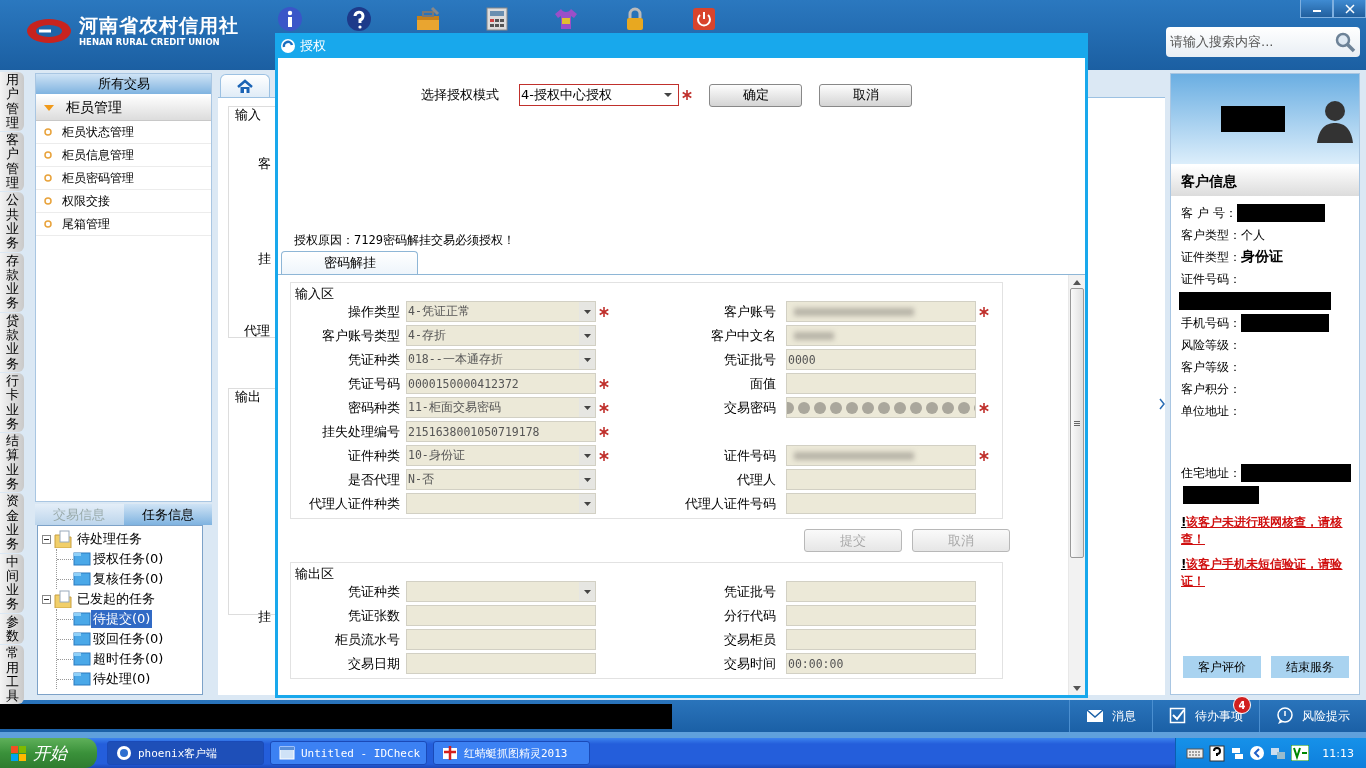  I want to click on calculator-icon, so click(497, 19).